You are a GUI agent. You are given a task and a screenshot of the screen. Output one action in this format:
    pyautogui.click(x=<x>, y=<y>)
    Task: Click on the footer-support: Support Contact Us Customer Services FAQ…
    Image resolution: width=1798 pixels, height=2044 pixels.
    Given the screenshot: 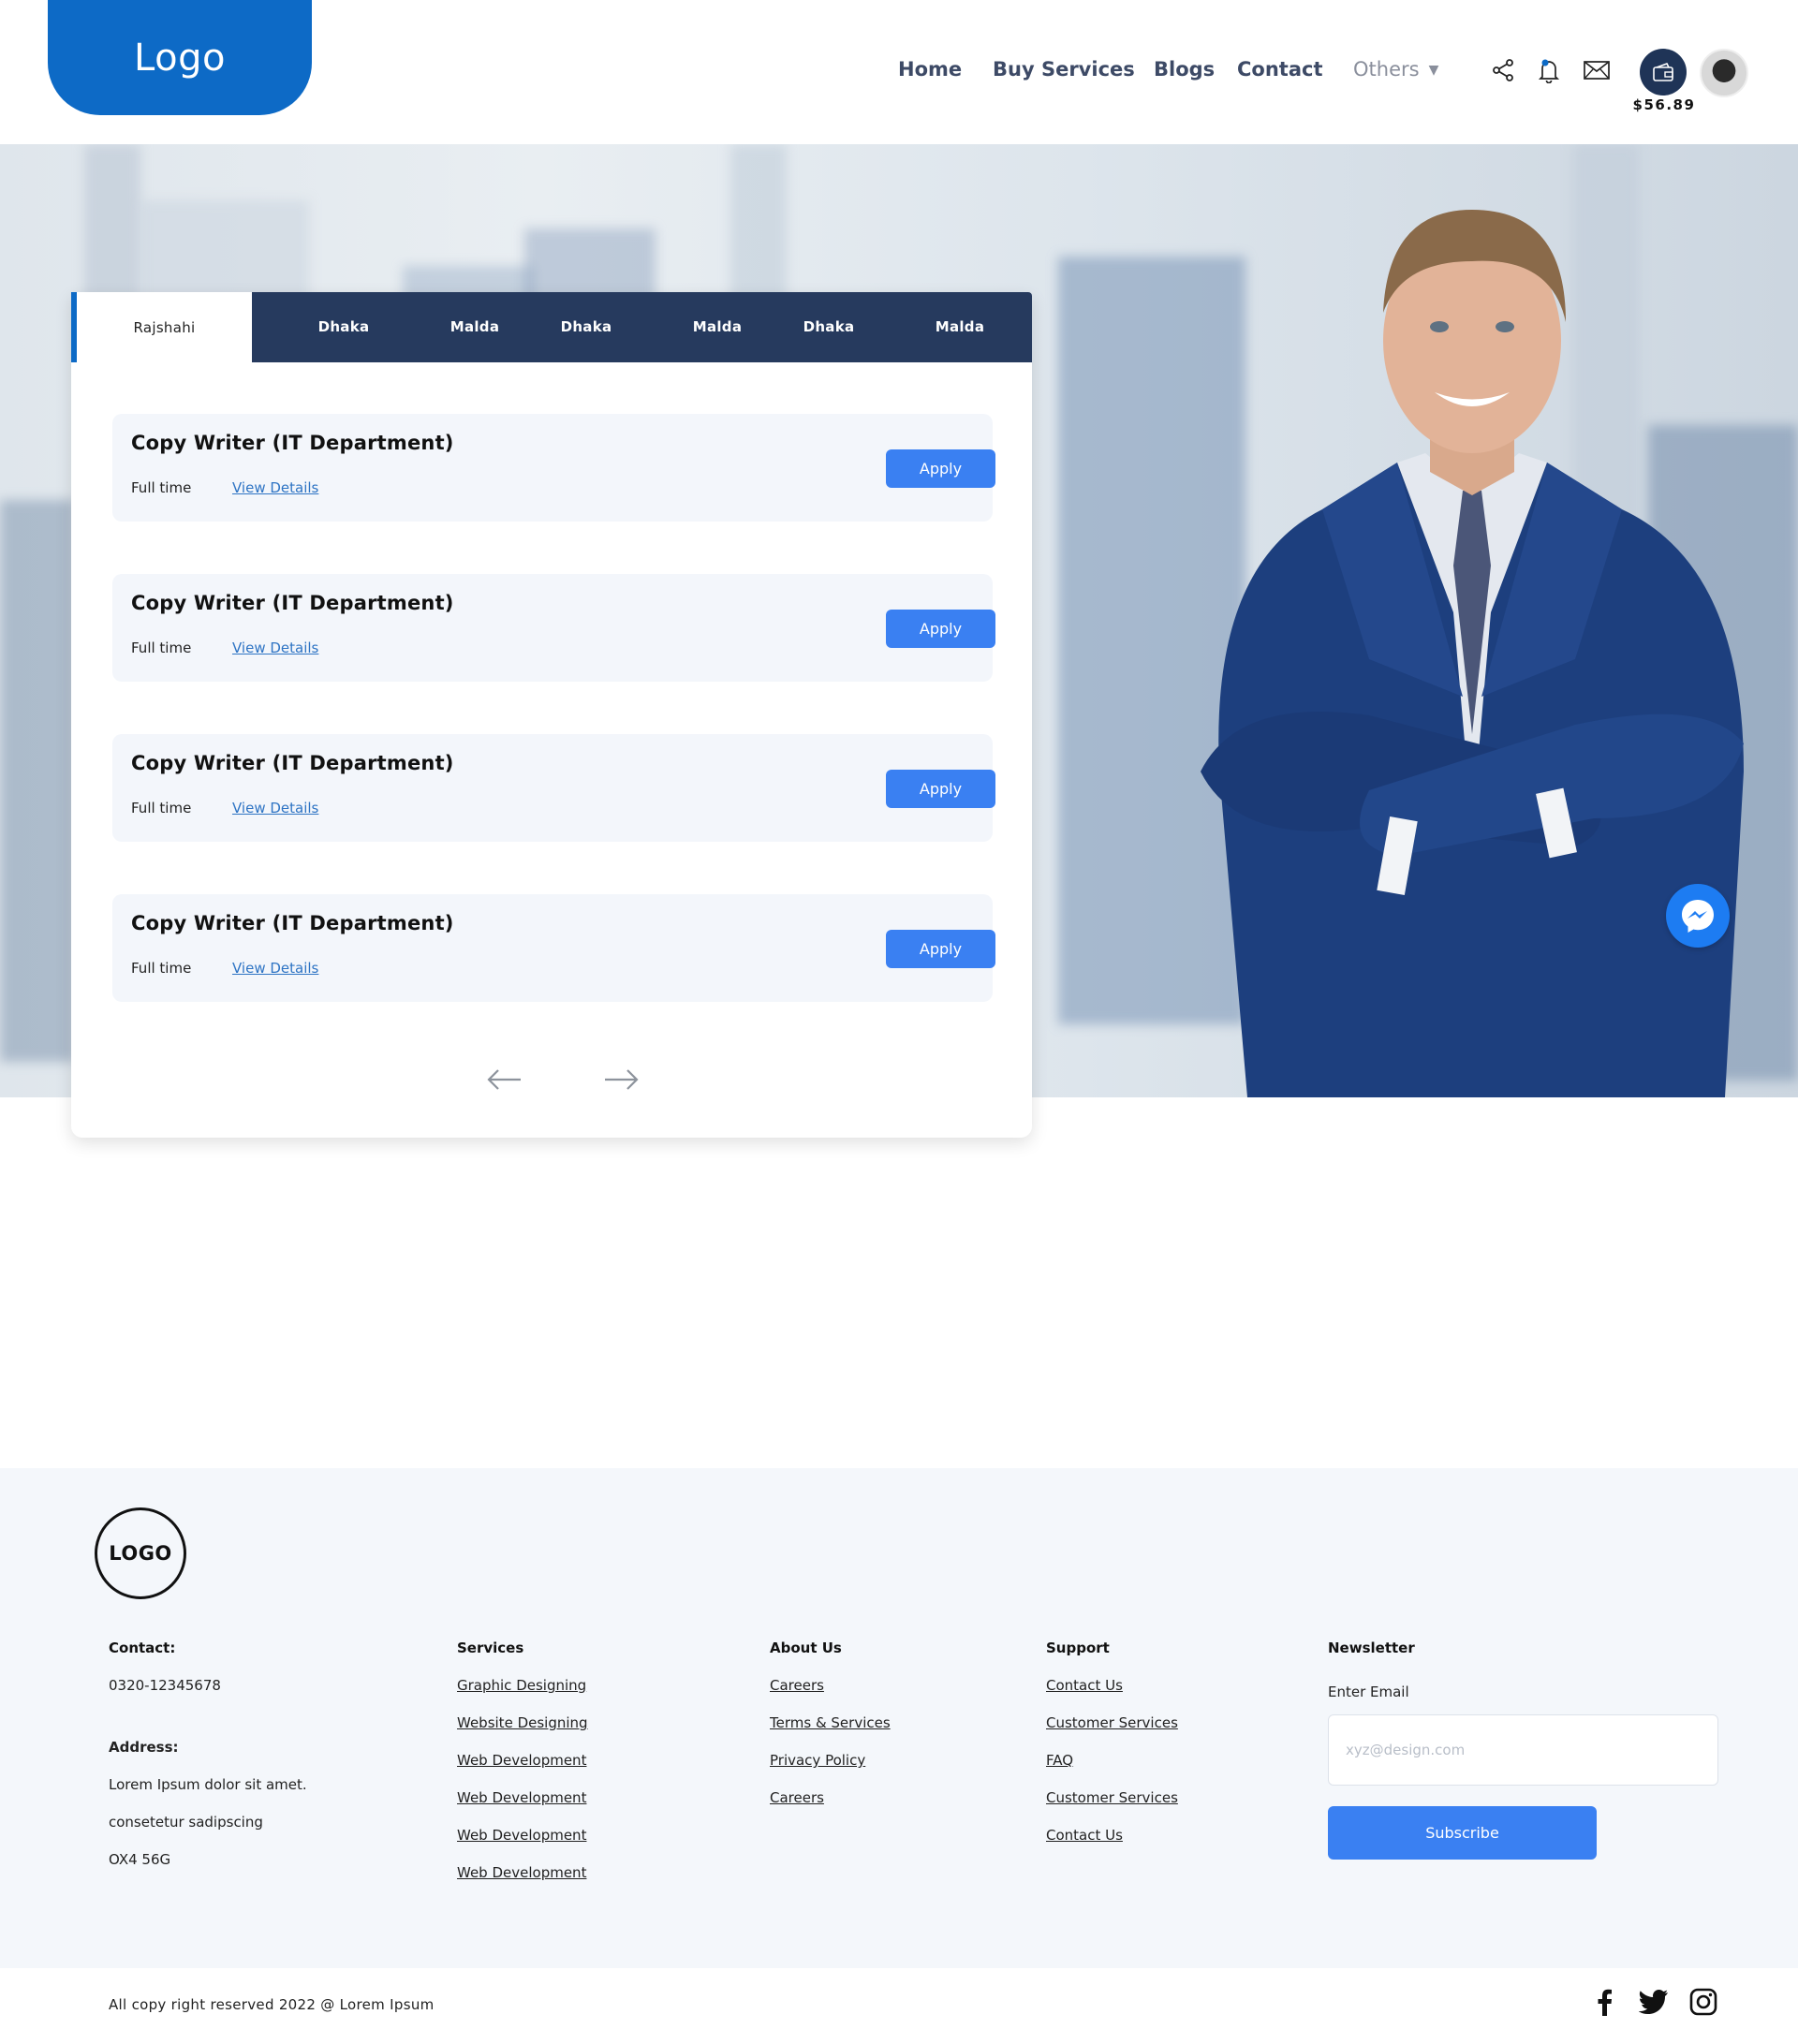 What is the action you would take?
    pyautogui.click(x=1112, y=1742)
    